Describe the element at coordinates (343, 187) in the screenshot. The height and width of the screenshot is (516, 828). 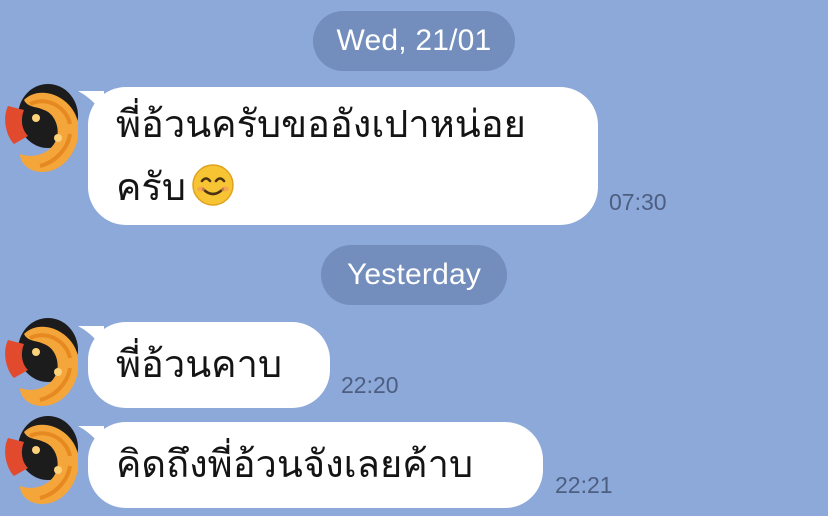
I see `message-text-line-2: ครับ` at that location.